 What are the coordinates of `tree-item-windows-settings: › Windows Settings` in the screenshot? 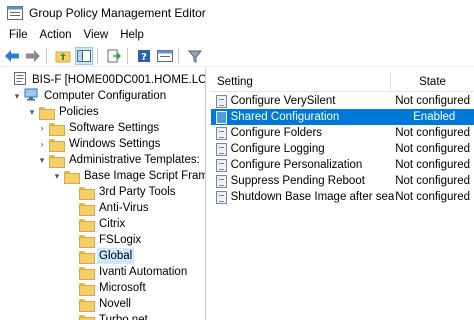 It's located at (99, 144).